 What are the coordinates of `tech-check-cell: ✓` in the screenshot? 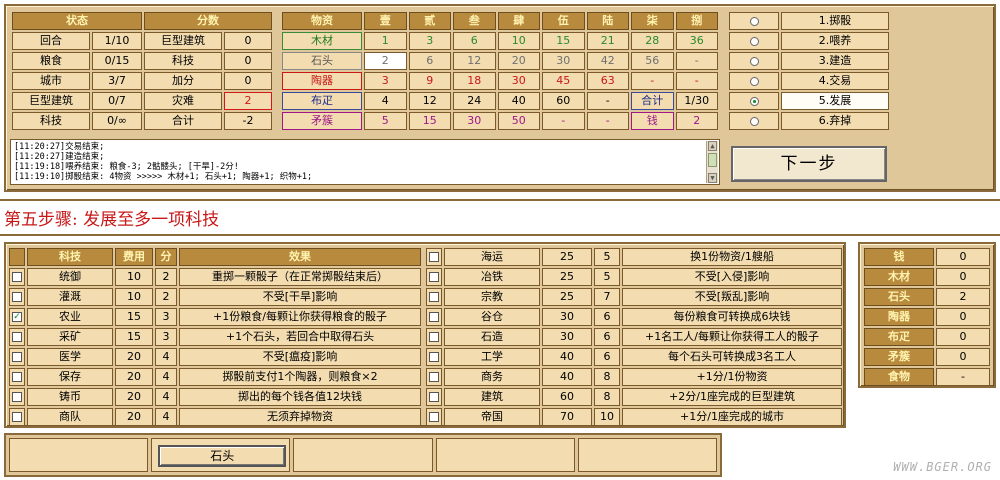 It's located at (17, 317).